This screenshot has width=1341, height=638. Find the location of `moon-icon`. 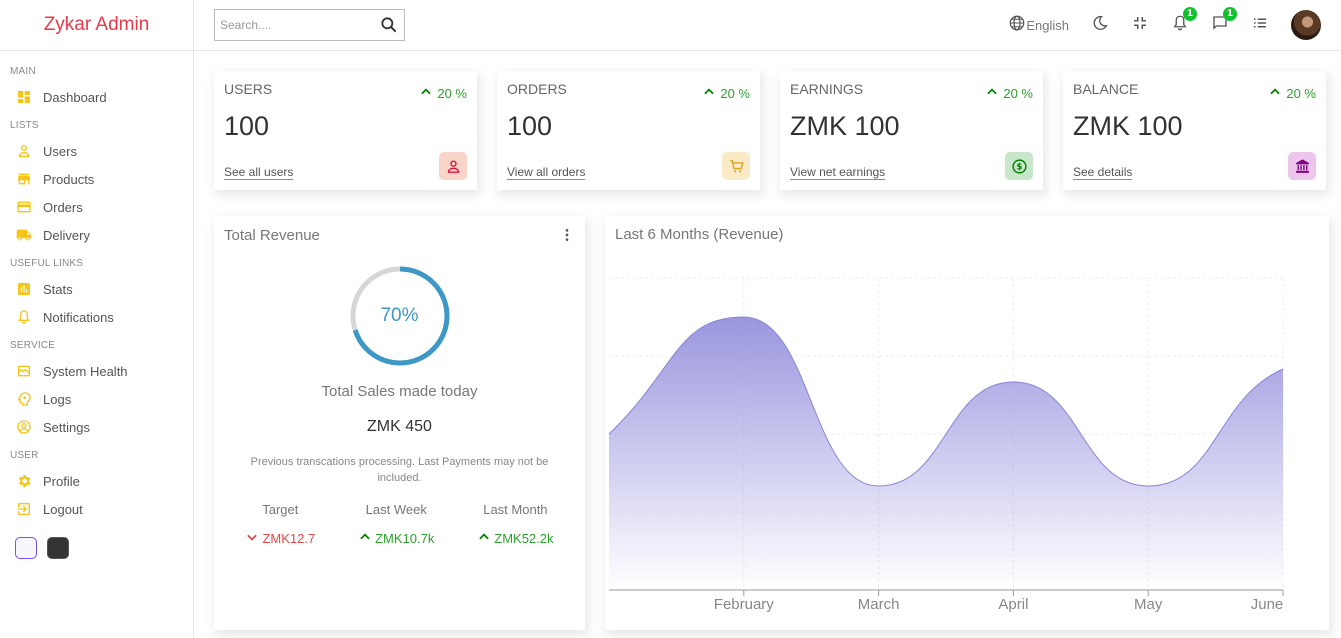

moon-icon is located at coordinates (1100, 25).